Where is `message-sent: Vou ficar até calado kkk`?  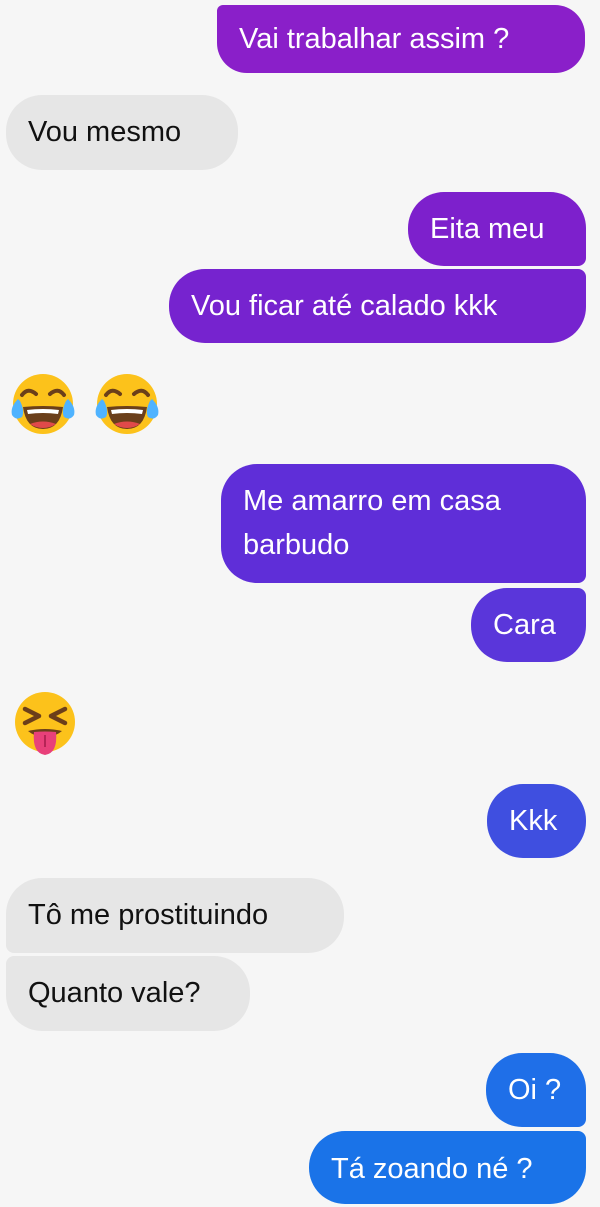 message-sent: Vou ficar até calado kkk is located at coordinates (377, 306).